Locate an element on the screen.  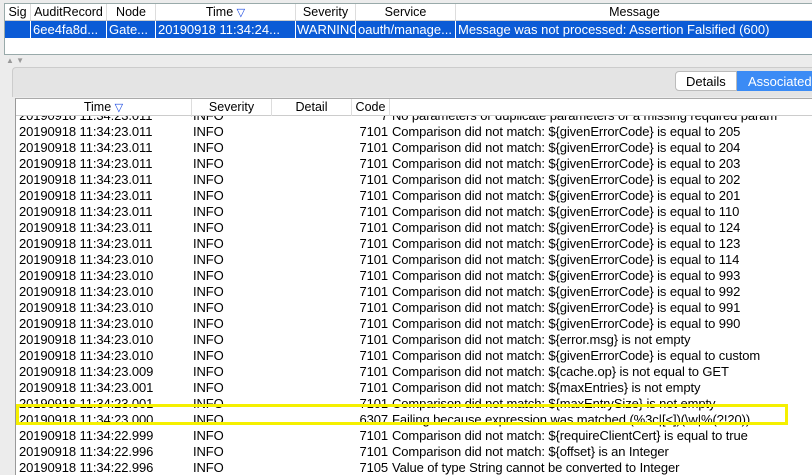
tab-bar: Details Associated is located at coordinates (412, 82).